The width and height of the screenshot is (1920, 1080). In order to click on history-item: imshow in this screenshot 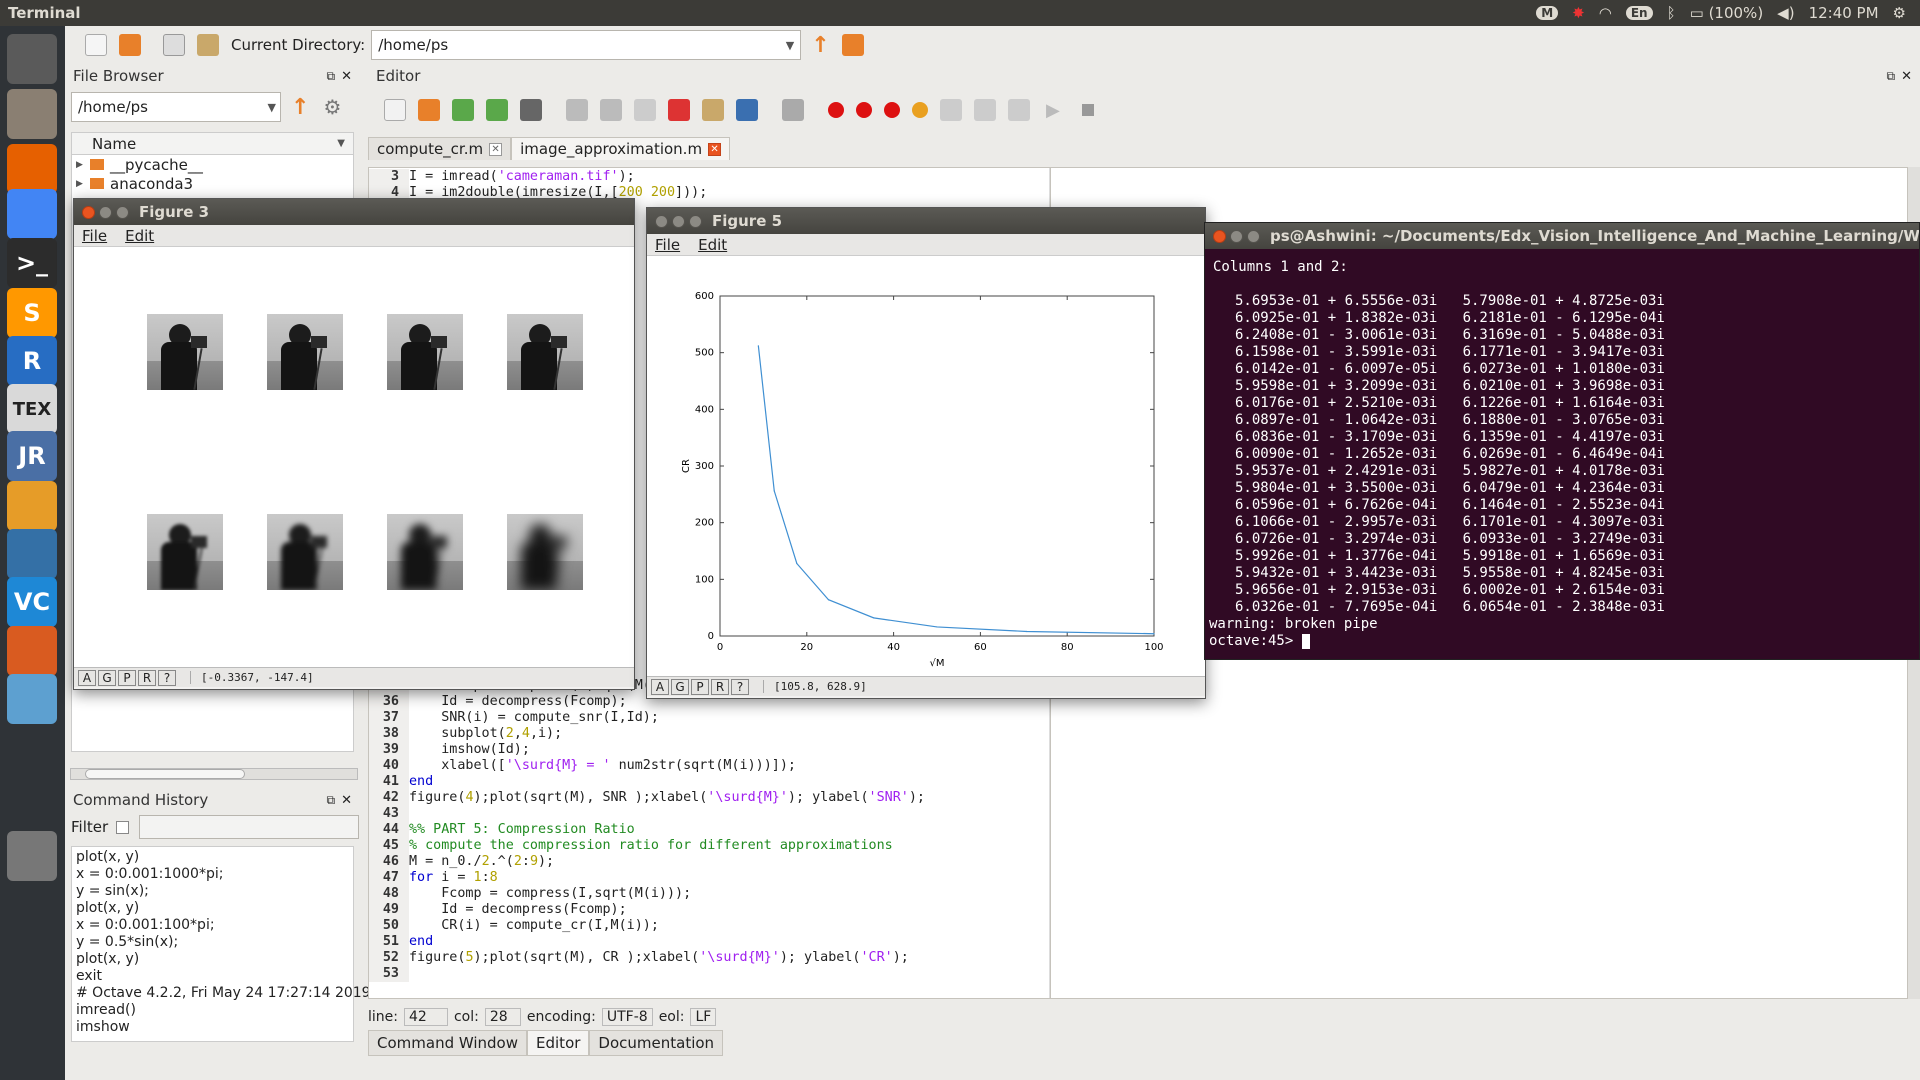, I will do `click(212, 1027)`.